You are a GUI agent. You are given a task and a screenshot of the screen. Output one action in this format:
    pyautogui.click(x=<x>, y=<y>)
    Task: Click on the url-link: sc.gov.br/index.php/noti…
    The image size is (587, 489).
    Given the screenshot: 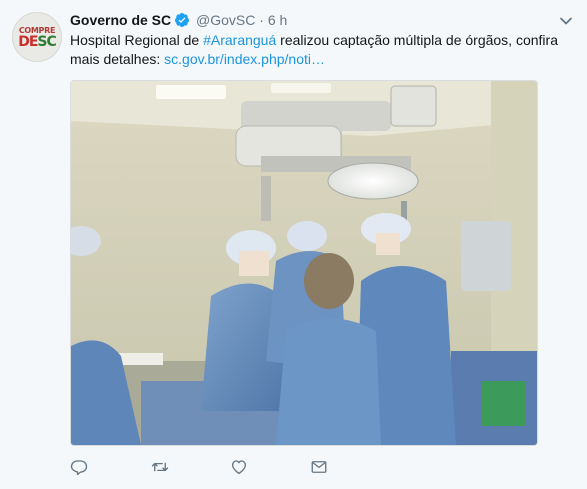 What is the action you would take?
    pyautogui.click(x=244, y=59)
    